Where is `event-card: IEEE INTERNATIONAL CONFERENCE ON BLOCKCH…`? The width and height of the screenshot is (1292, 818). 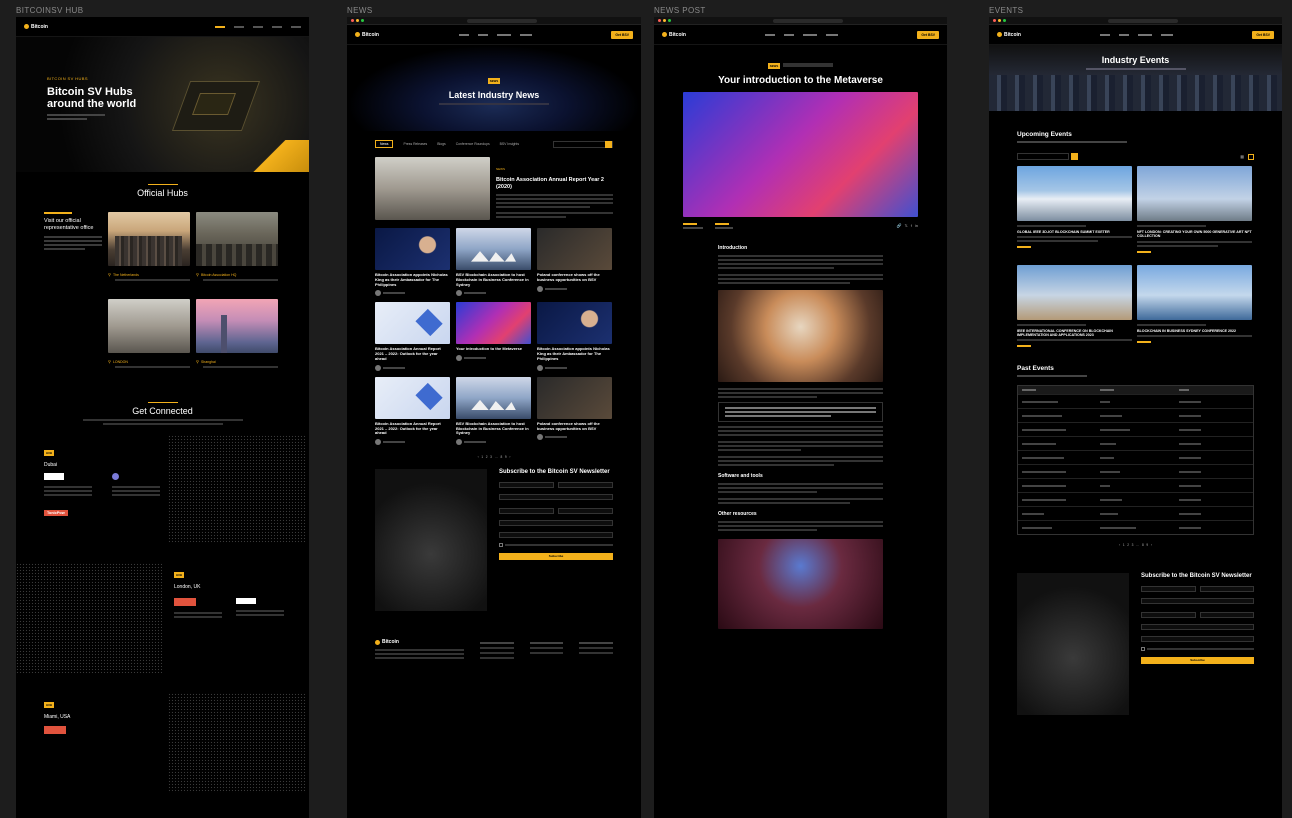 event-card: IEEE INTERNATIONAL CONFERENCE ON BLOCKCH… is located at coordinates (1074, 306).